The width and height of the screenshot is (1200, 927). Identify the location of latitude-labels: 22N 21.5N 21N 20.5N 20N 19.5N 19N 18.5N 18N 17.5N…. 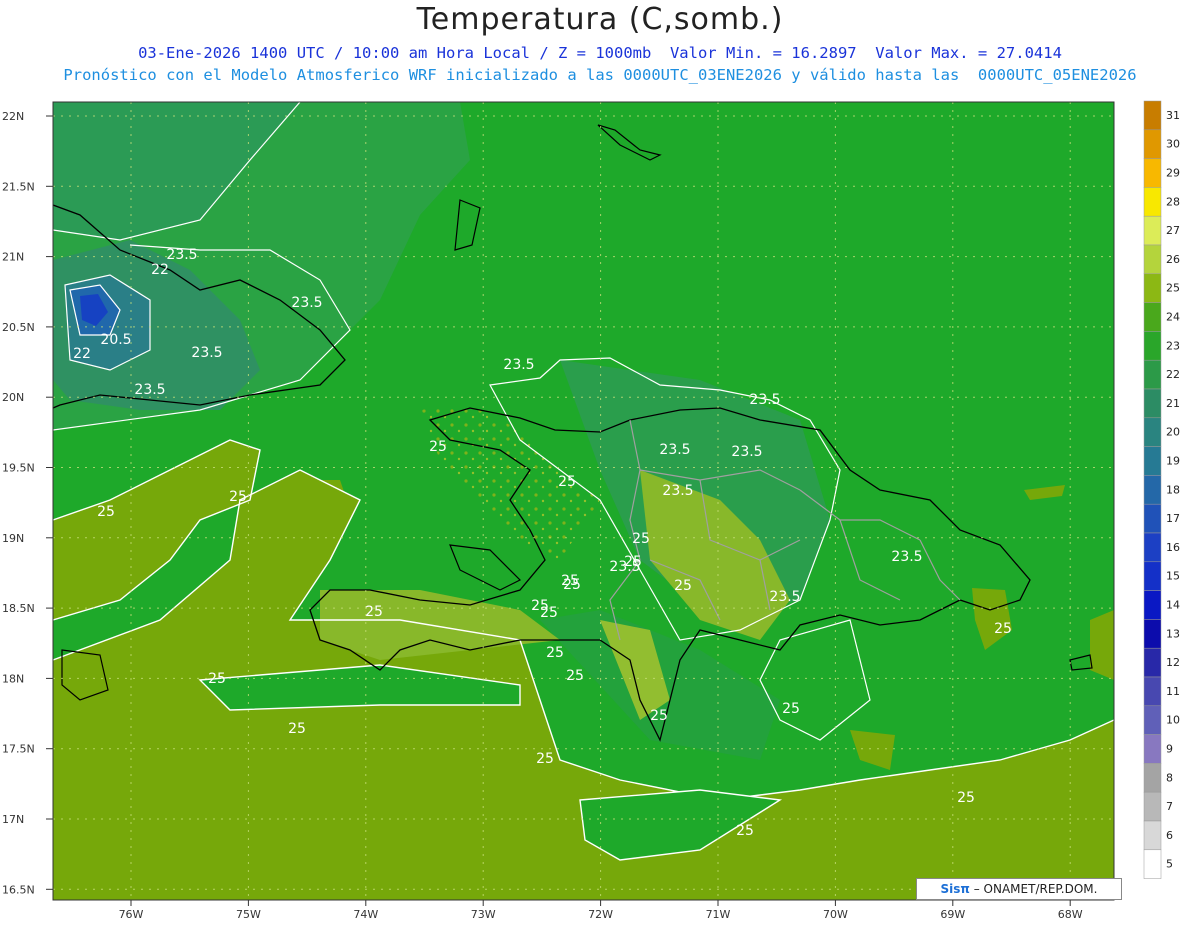
(27, 503).